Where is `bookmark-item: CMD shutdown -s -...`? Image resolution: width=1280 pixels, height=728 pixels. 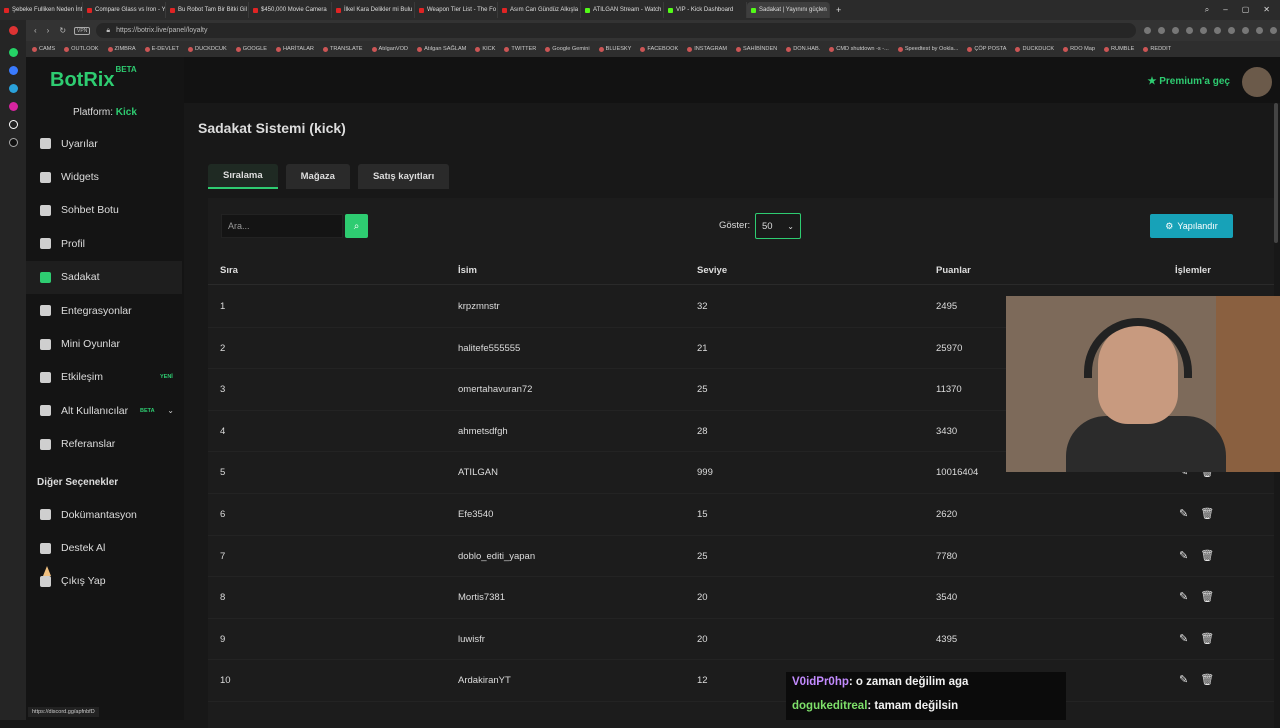 bookmark-item: CMD shutdown -s -... is located at coordinates (859, 49).